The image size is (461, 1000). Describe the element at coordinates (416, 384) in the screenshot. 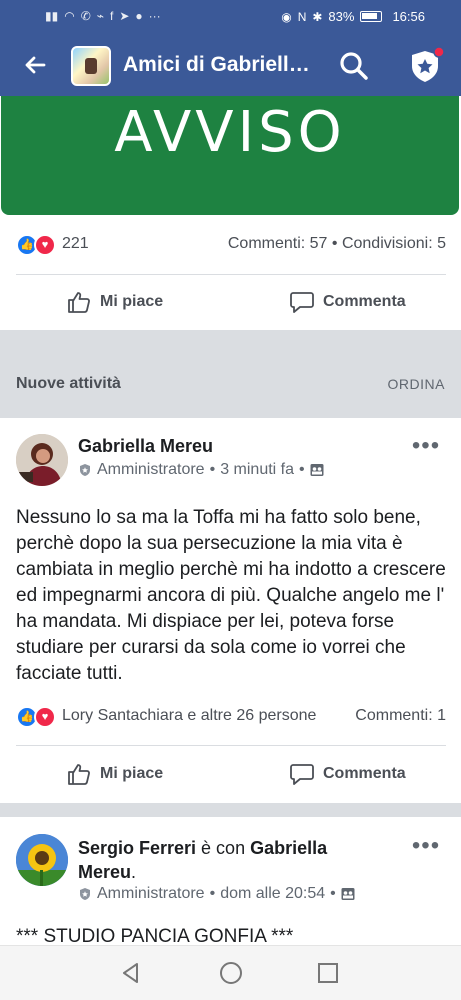

I see `sort-button: ORDINA` at that location.